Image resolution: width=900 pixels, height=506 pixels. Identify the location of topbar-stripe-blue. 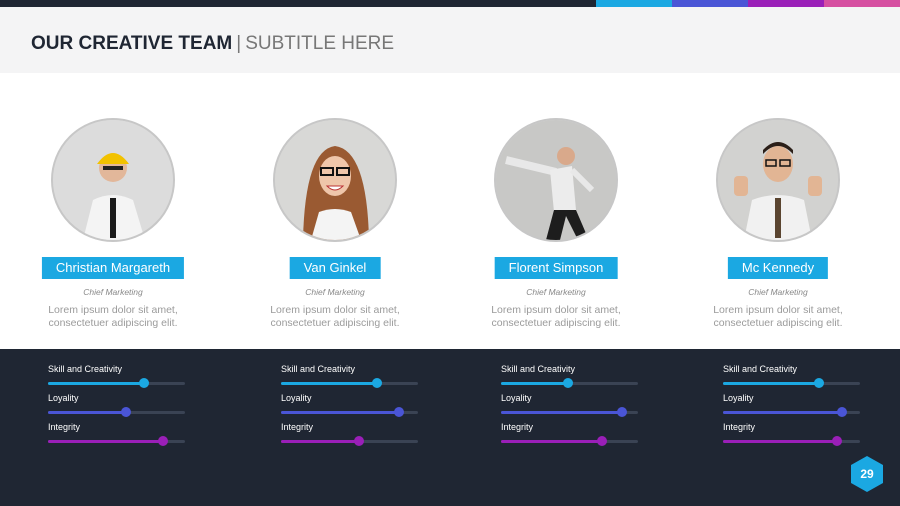
(634, 3).